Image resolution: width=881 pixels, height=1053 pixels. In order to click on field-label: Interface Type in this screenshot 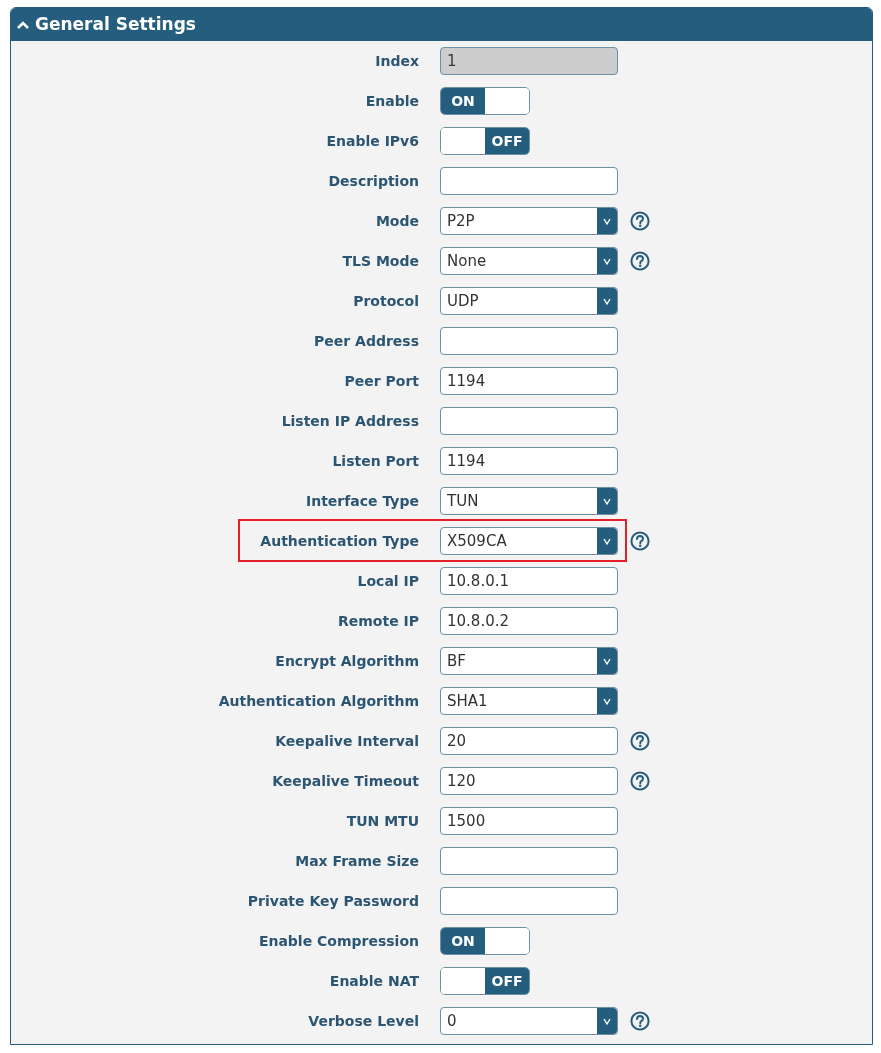, I will do `click(362, 501)`.